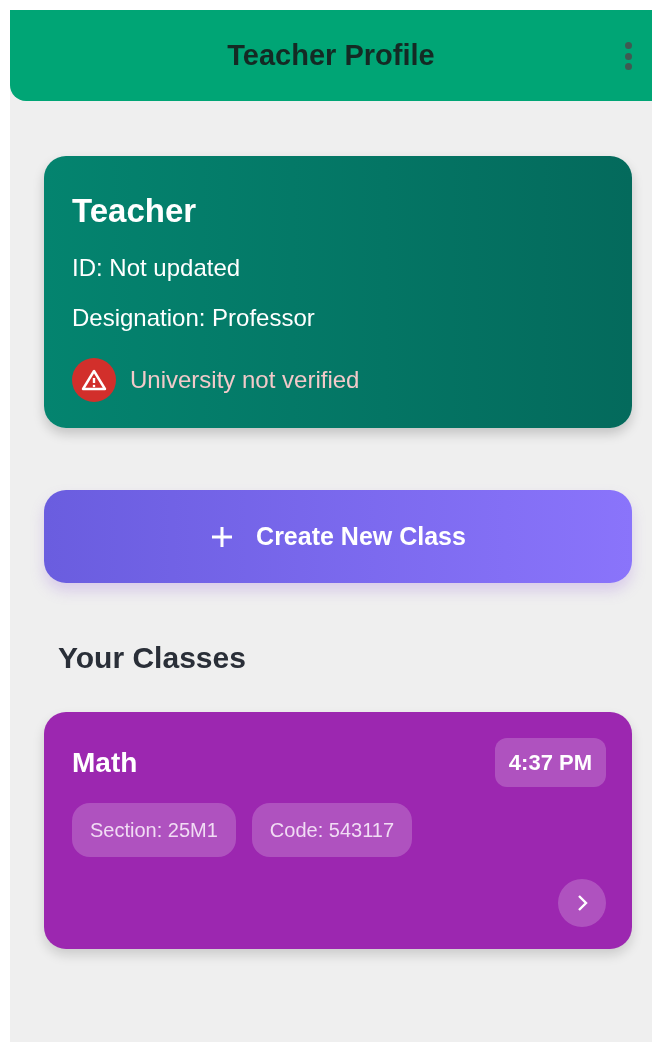 This screenshot has height=1042, width=652. Describe the element at coordinates (582, 903) in the screenshot. I see `chevron-right-icon` at that location.